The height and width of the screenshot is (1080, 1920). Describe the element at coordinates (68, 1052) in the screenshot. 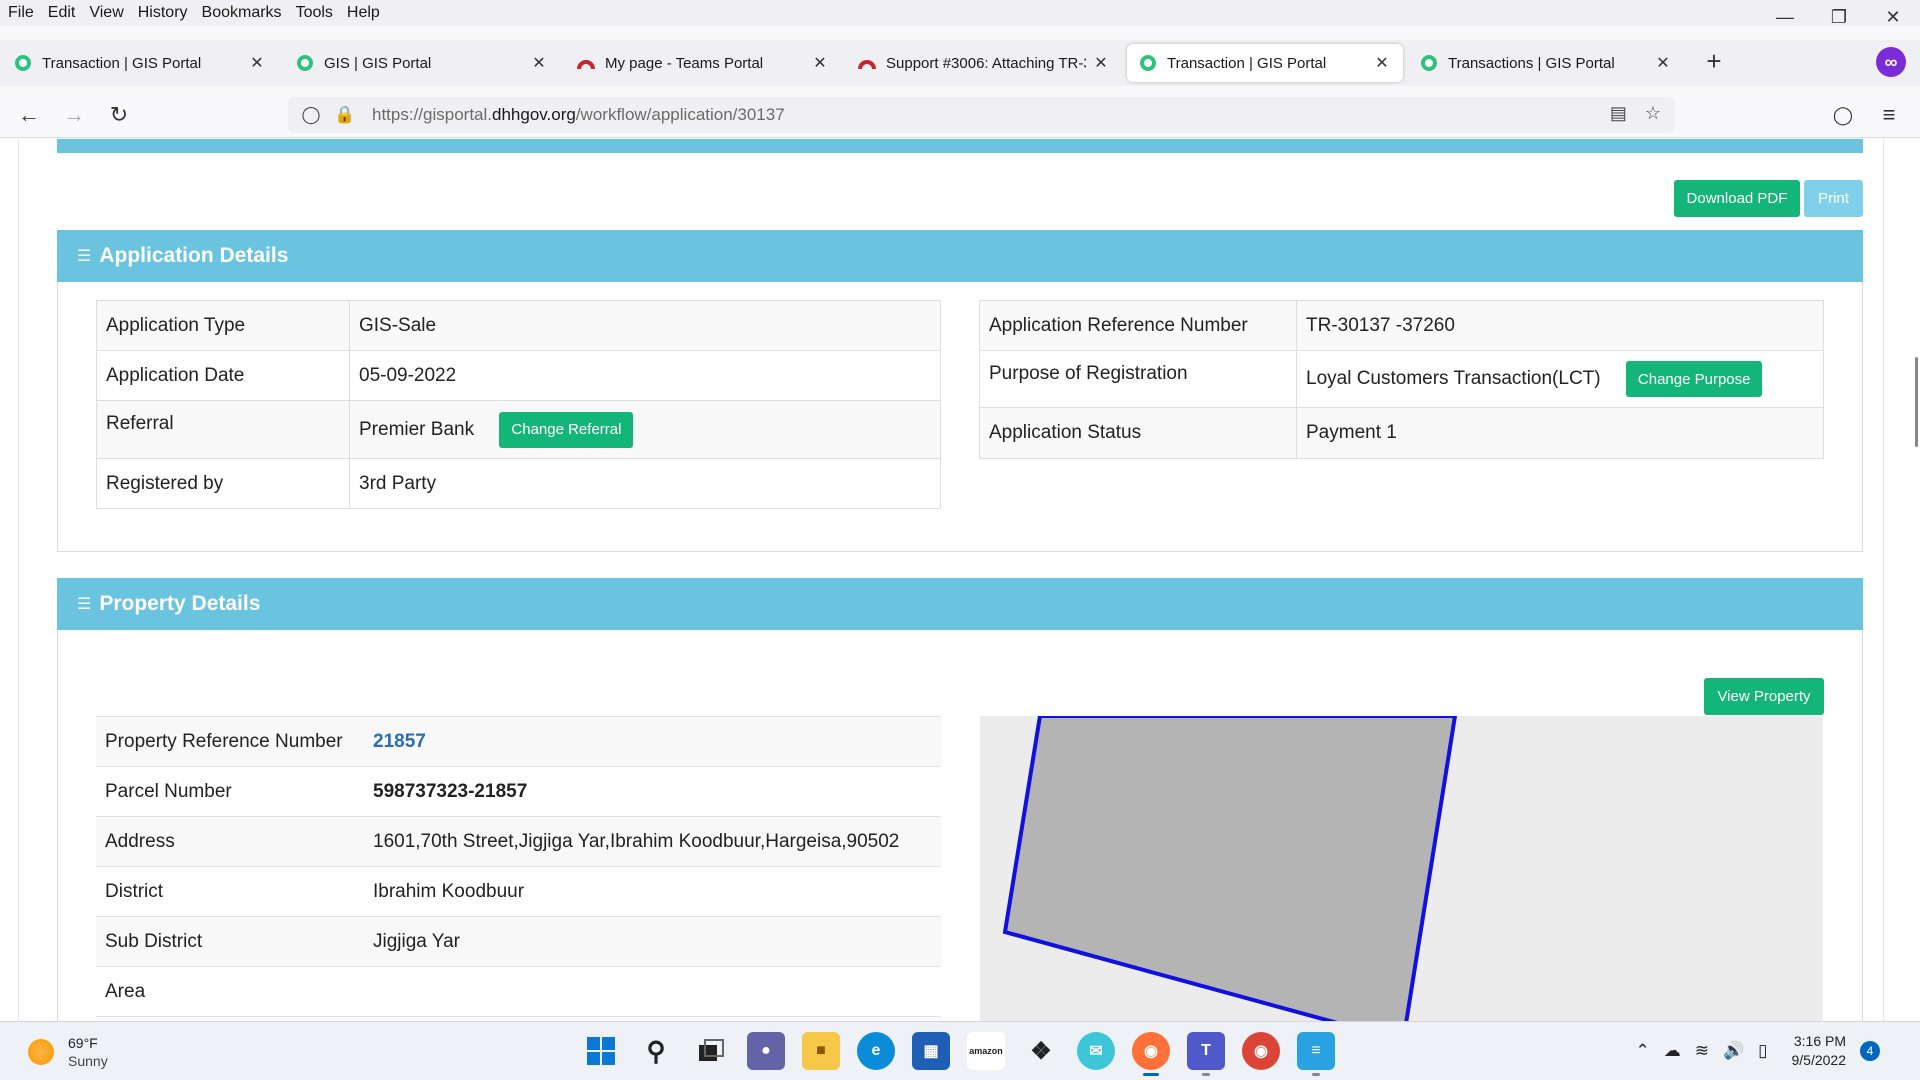

I see `weather-widget: 69°F Sunny` at that location.